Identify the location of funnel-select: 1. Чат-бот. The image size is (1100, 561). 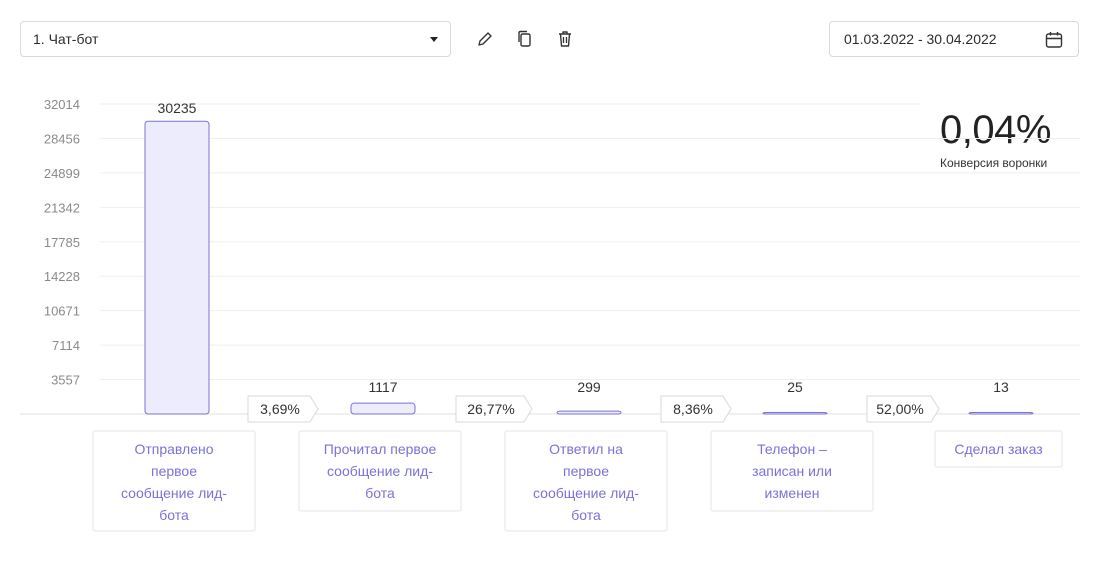
(235, 39).